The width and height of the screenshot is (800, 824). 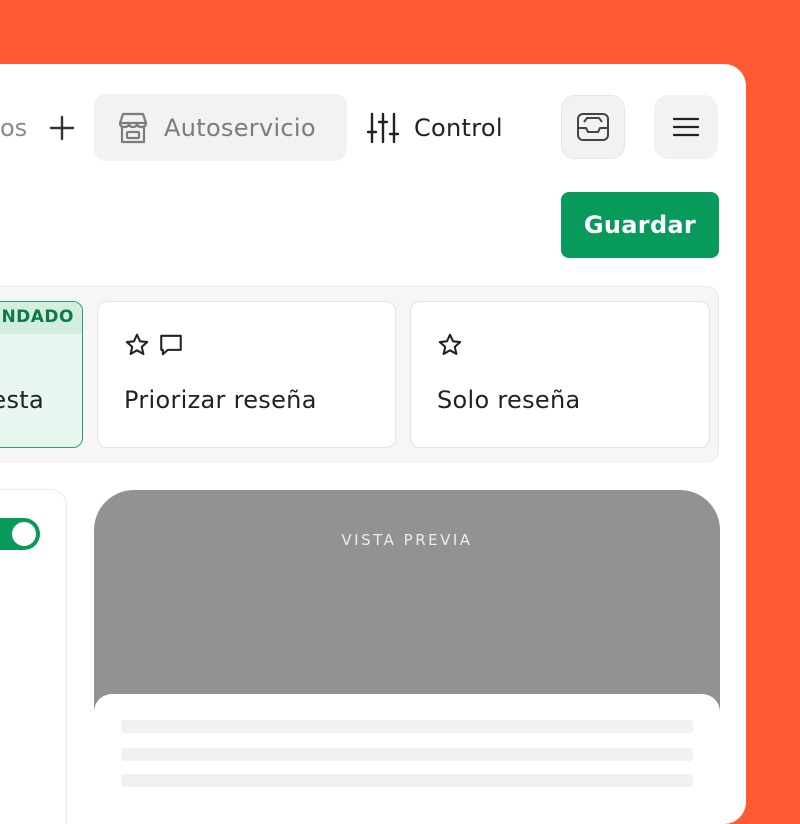 What do you see at coordinates (41, 374) in the screenshot?
I see `option-card-recommended: ENDADO esta` at bounding box center [41, 374].